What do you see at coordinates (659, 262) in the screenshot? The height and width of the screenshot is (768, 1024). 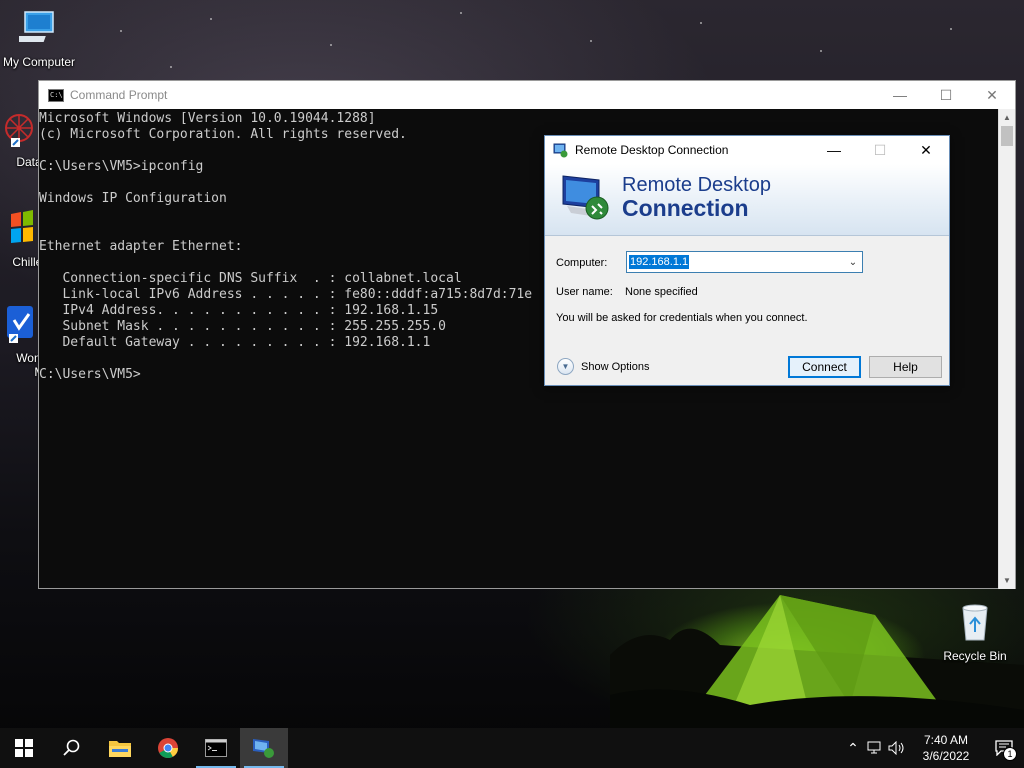 I see `computer-input-value: 192.168.1.1` at bounding box center [659, 262].